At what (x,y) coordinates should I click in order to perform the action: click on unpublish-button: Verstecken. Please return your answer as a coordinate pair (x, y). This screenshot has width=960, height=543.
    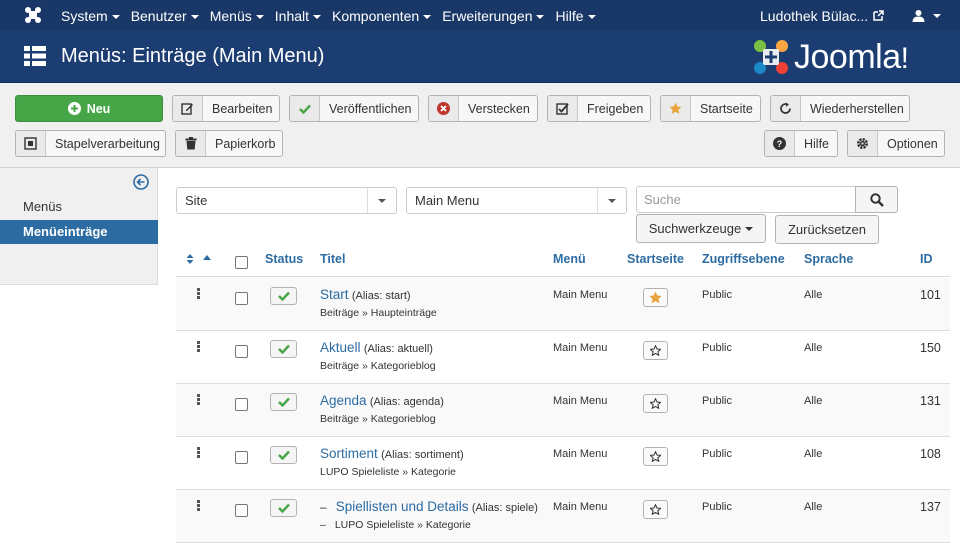
    Looking at the image, I should click on (483, 108).